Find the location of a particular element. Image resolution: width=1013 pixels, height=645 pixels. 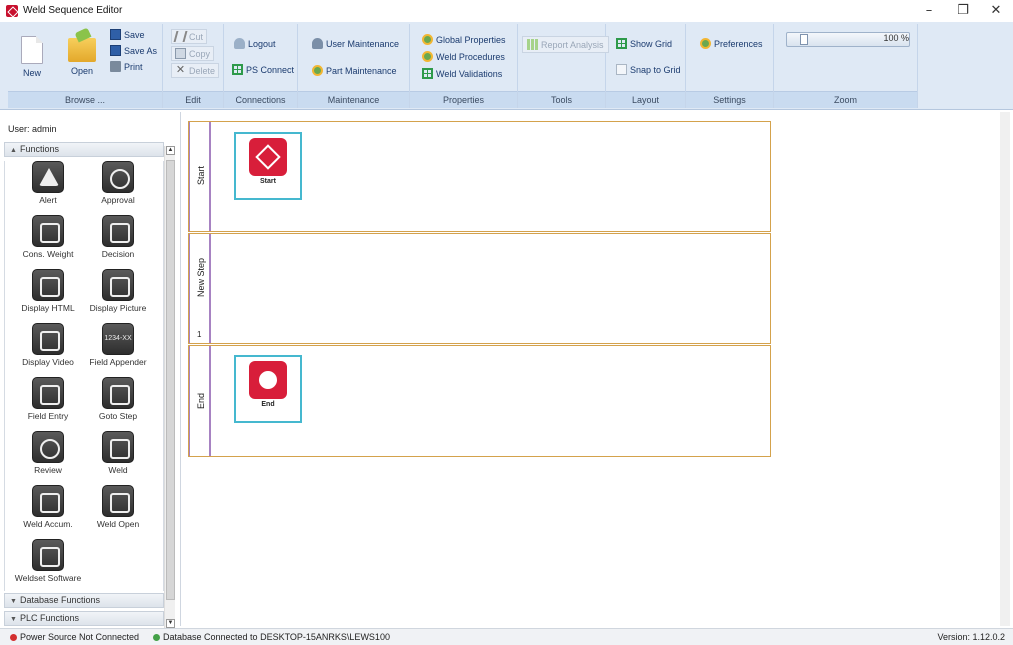

preferences-gear-icon is located at coordinates (705, 43).